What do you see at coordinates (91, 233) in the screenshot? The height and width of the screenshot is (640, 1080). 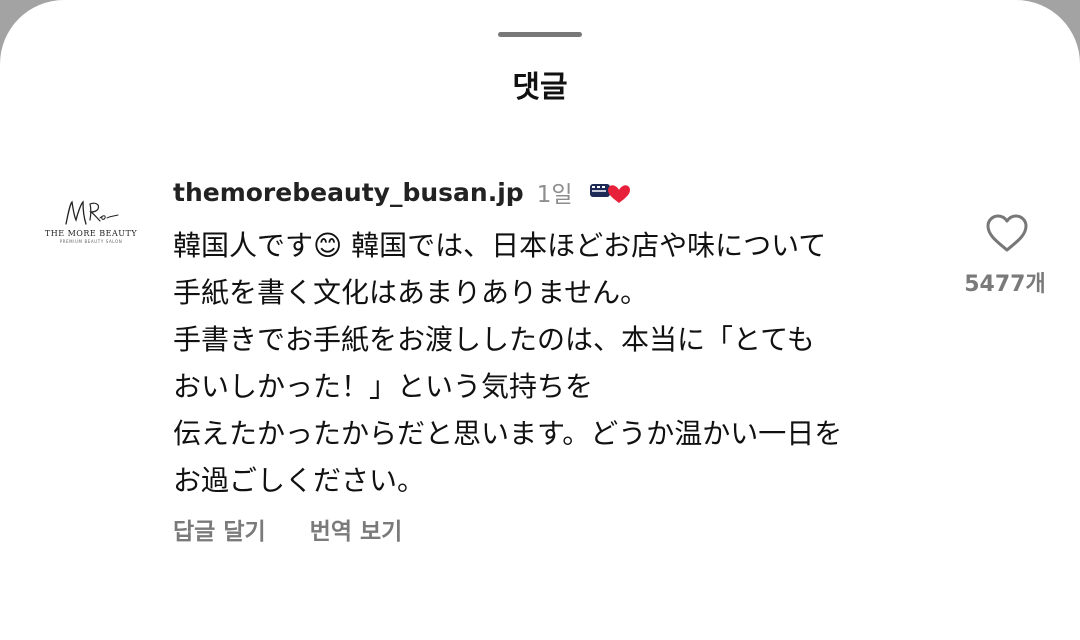 I see `avatar-brand-text: THE MORE BEAUTY` at bounding box center [91, 233].